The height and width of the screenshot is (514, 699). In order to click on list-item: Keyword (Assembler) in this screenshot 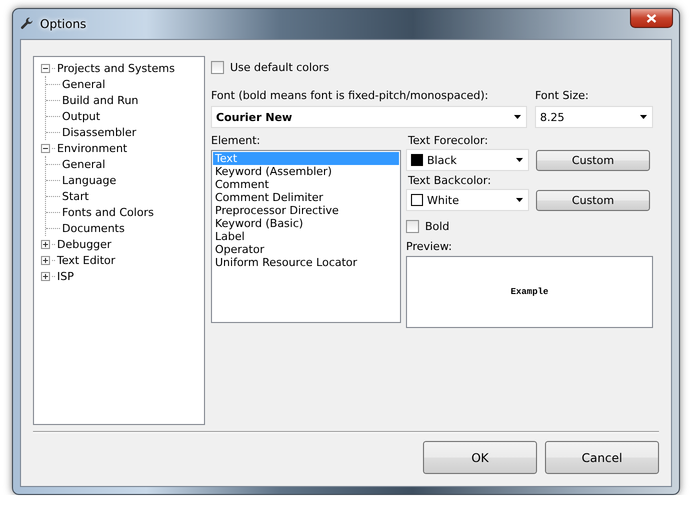, I will do `click(306, 171)`.